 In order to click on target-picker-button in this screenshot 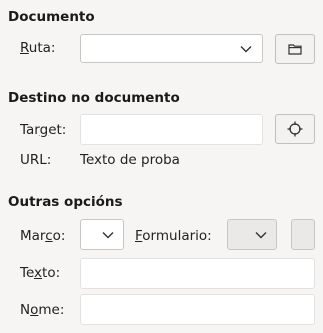, I will do `click(295, 129)`.